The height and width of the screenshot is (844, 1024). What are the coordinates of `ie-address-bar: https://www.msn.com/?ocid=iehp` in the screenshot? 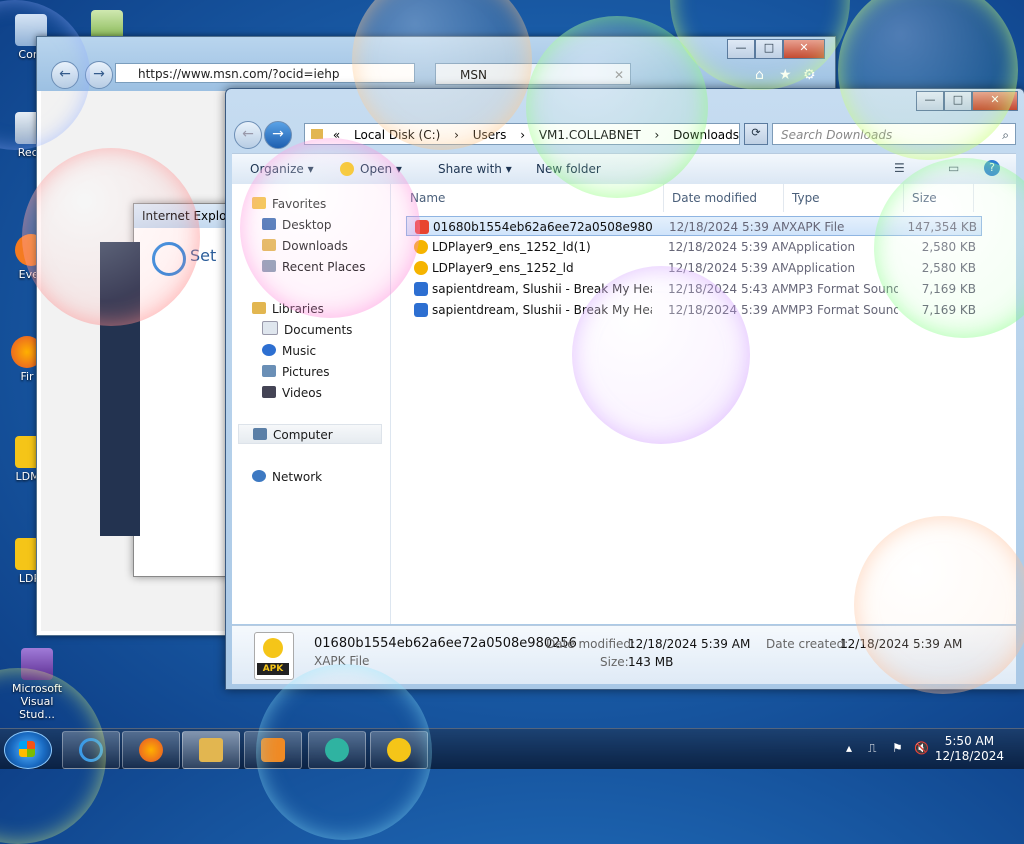 It's located at (265, 73).